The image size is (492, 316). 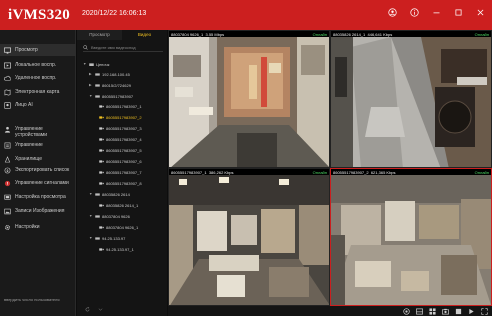 What do you see at coordinates (38, 50) in the screenshot?
I see `sidebar-item-preview: Просмотр` at bounding box center [38, 50].